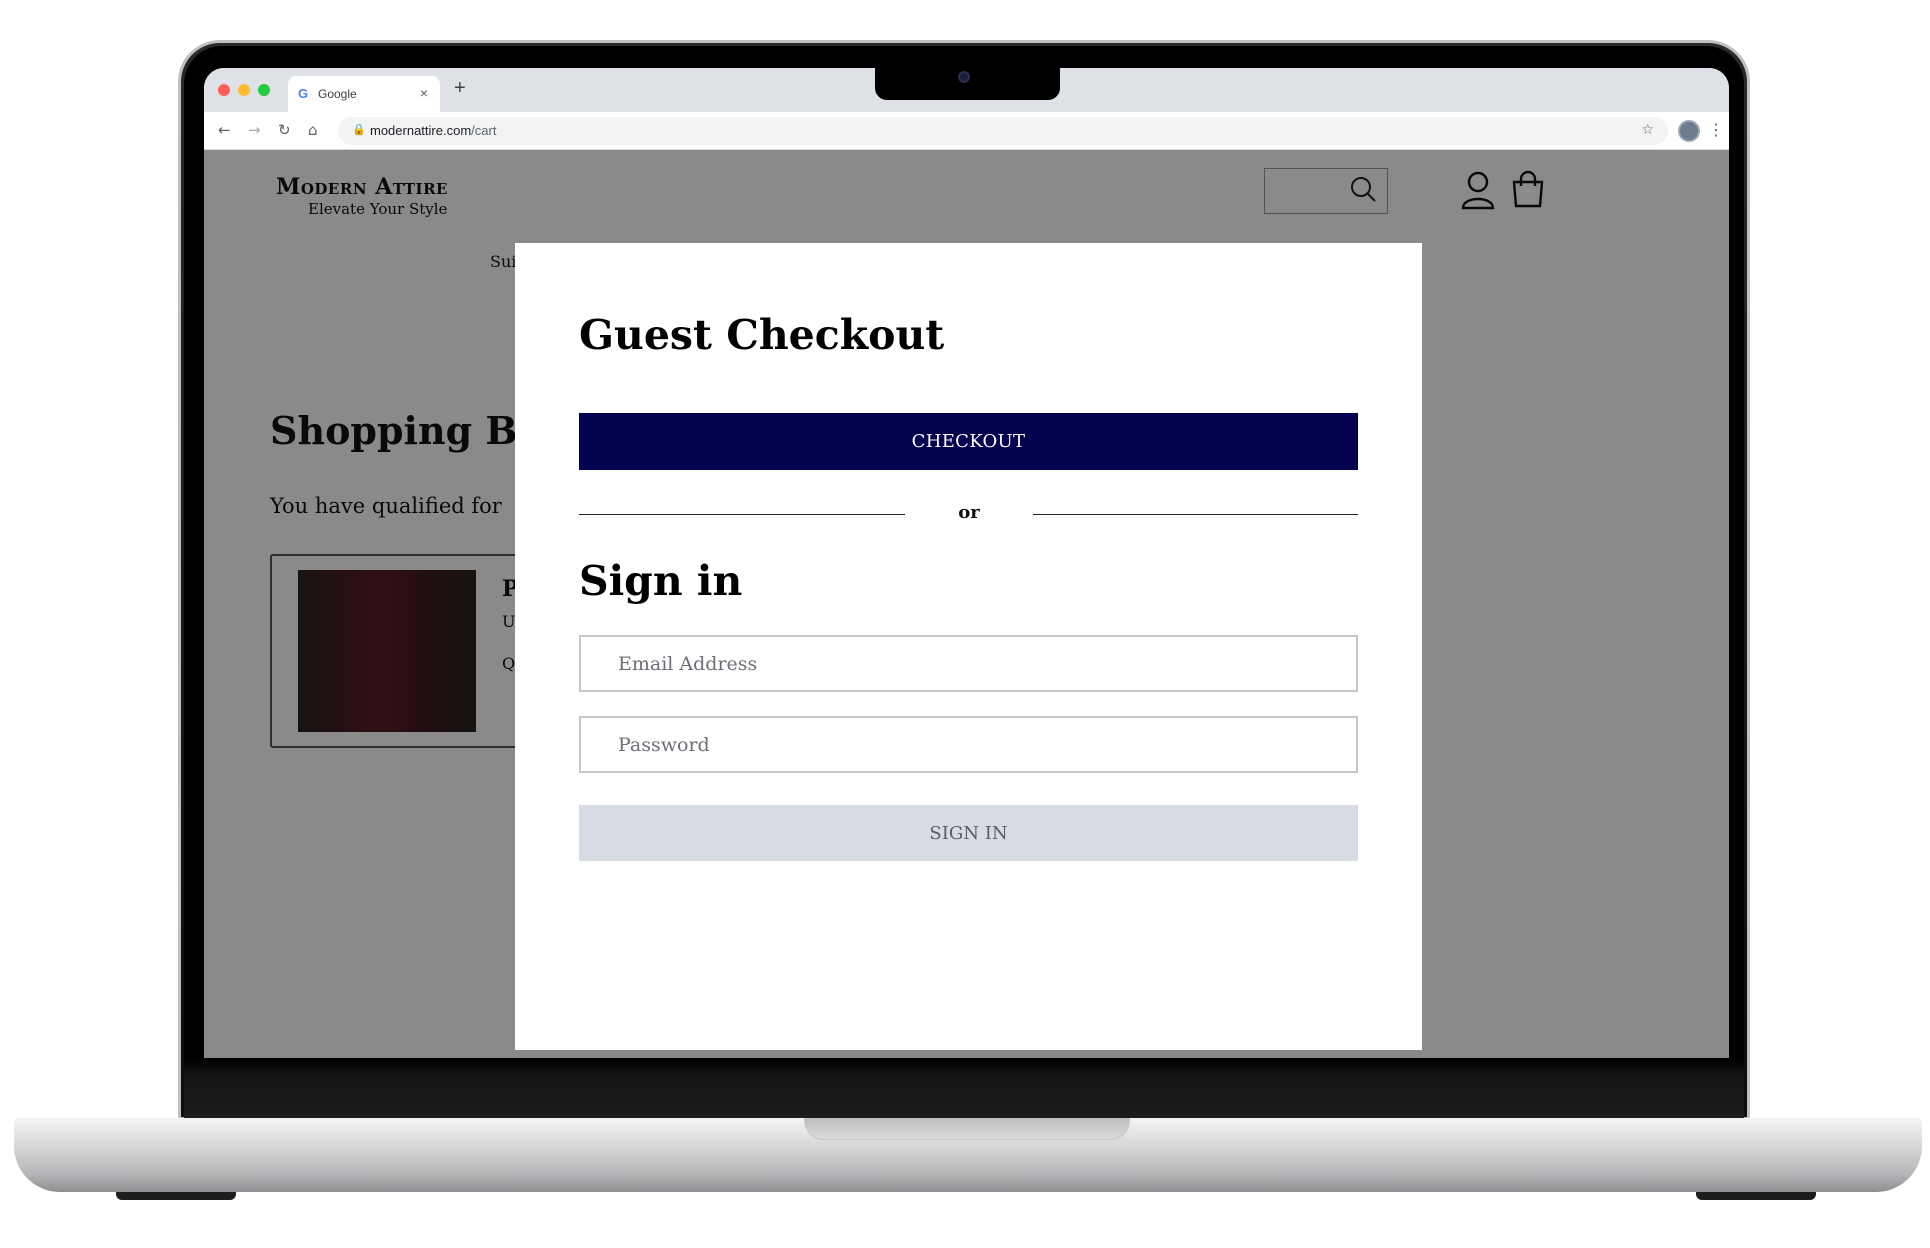 This screenshot has height=1248, width=1930. I want to click on window-minimize-icon, so click(244, 90).